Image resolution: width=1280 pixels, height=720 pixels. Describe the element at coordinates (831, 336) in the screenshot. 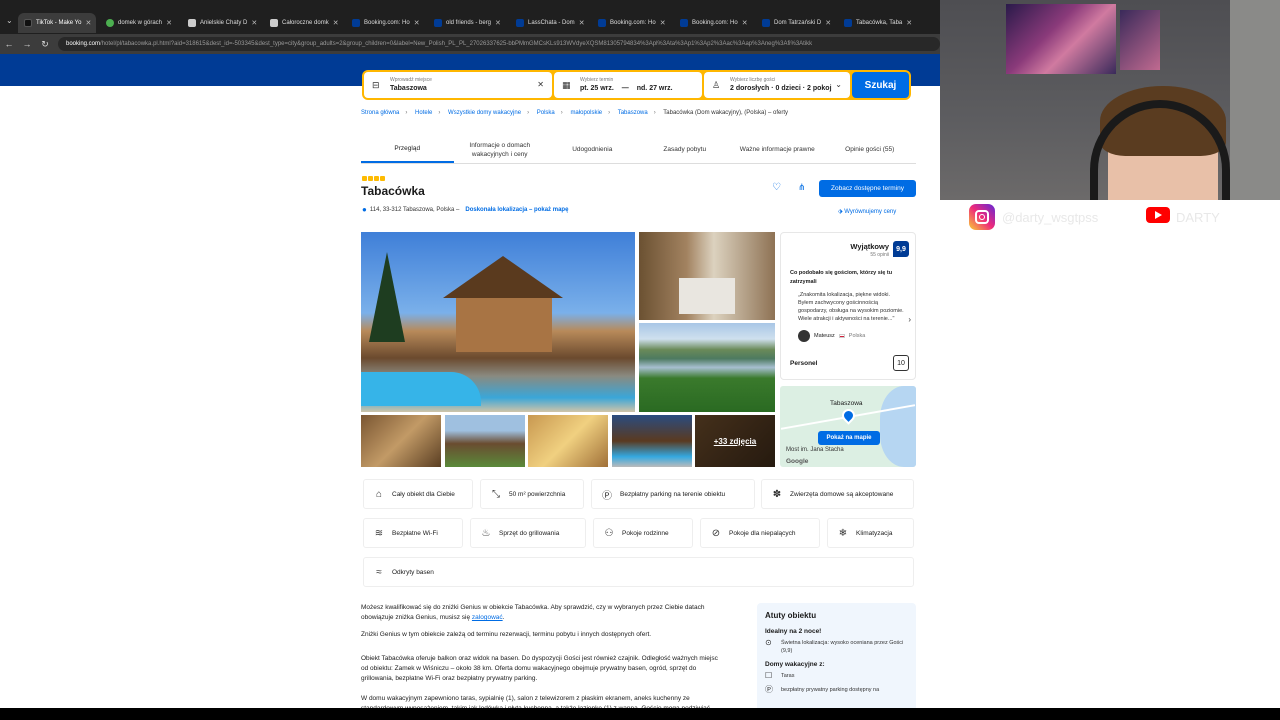

I see `reviewer: Mateusz Polska` at that location.